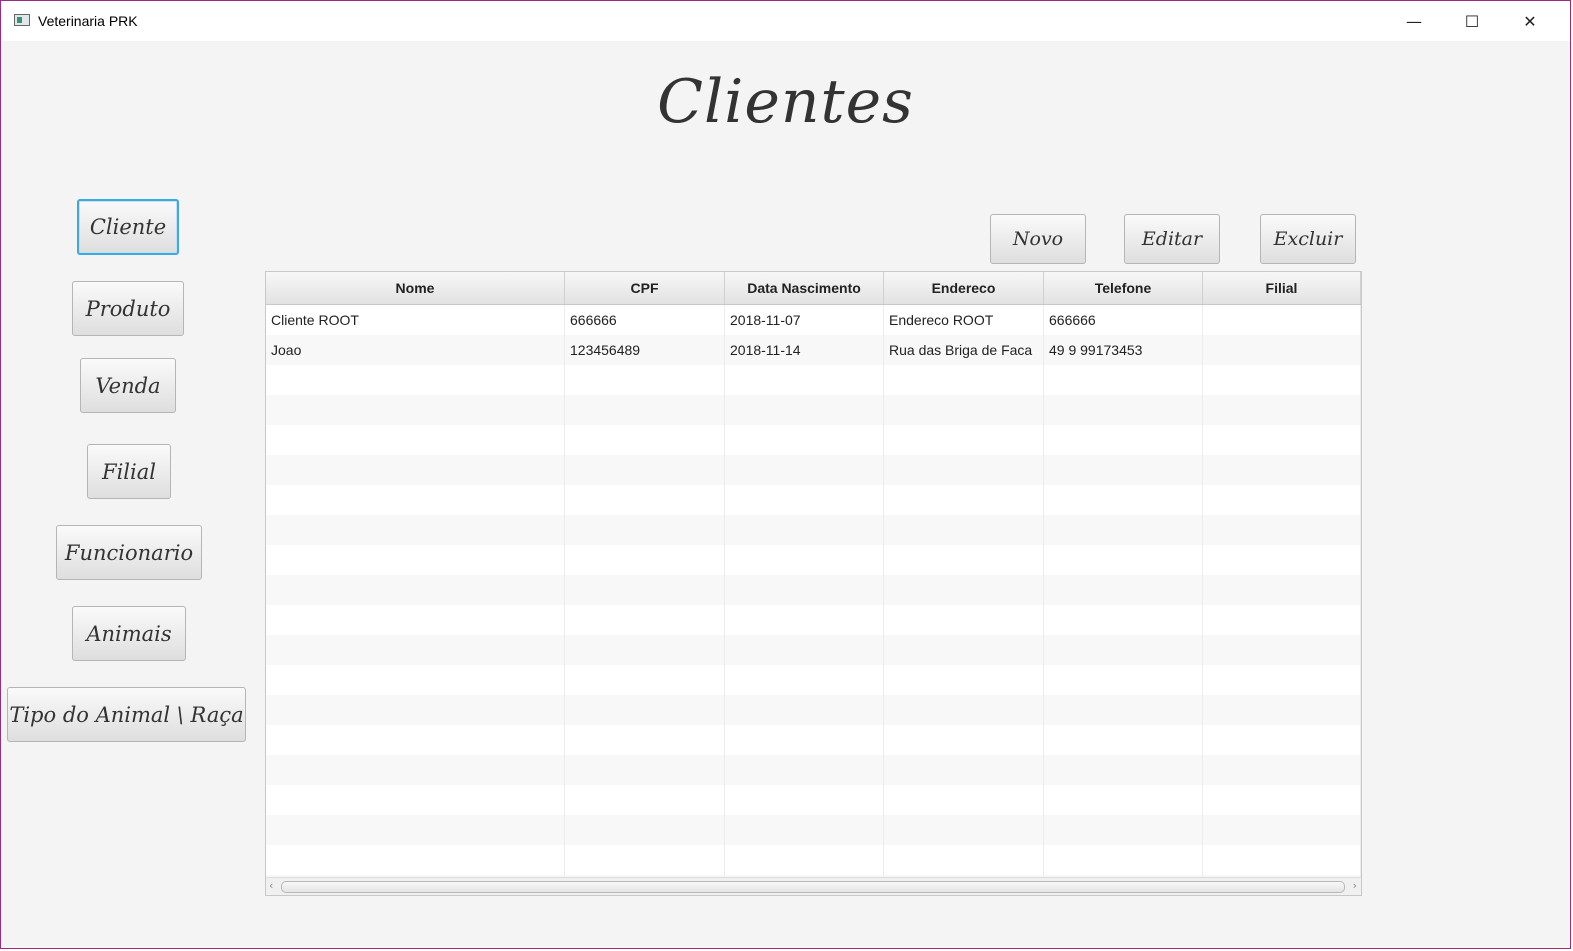  I want to click on cell-nome: Cliente ROOT, so click(415, 320).